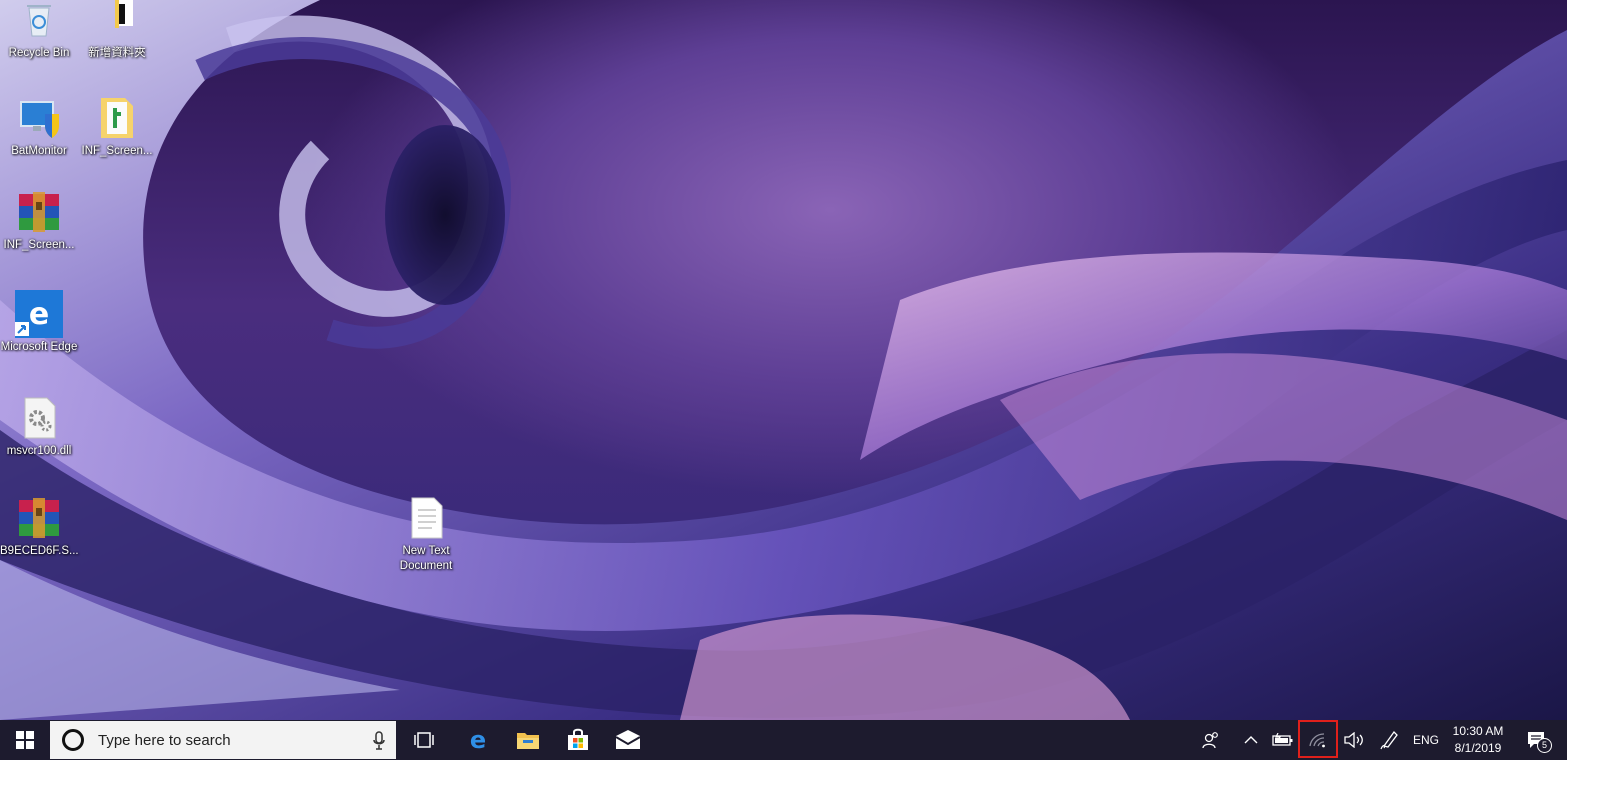  I want to click on store-icon, so click(578, 739).